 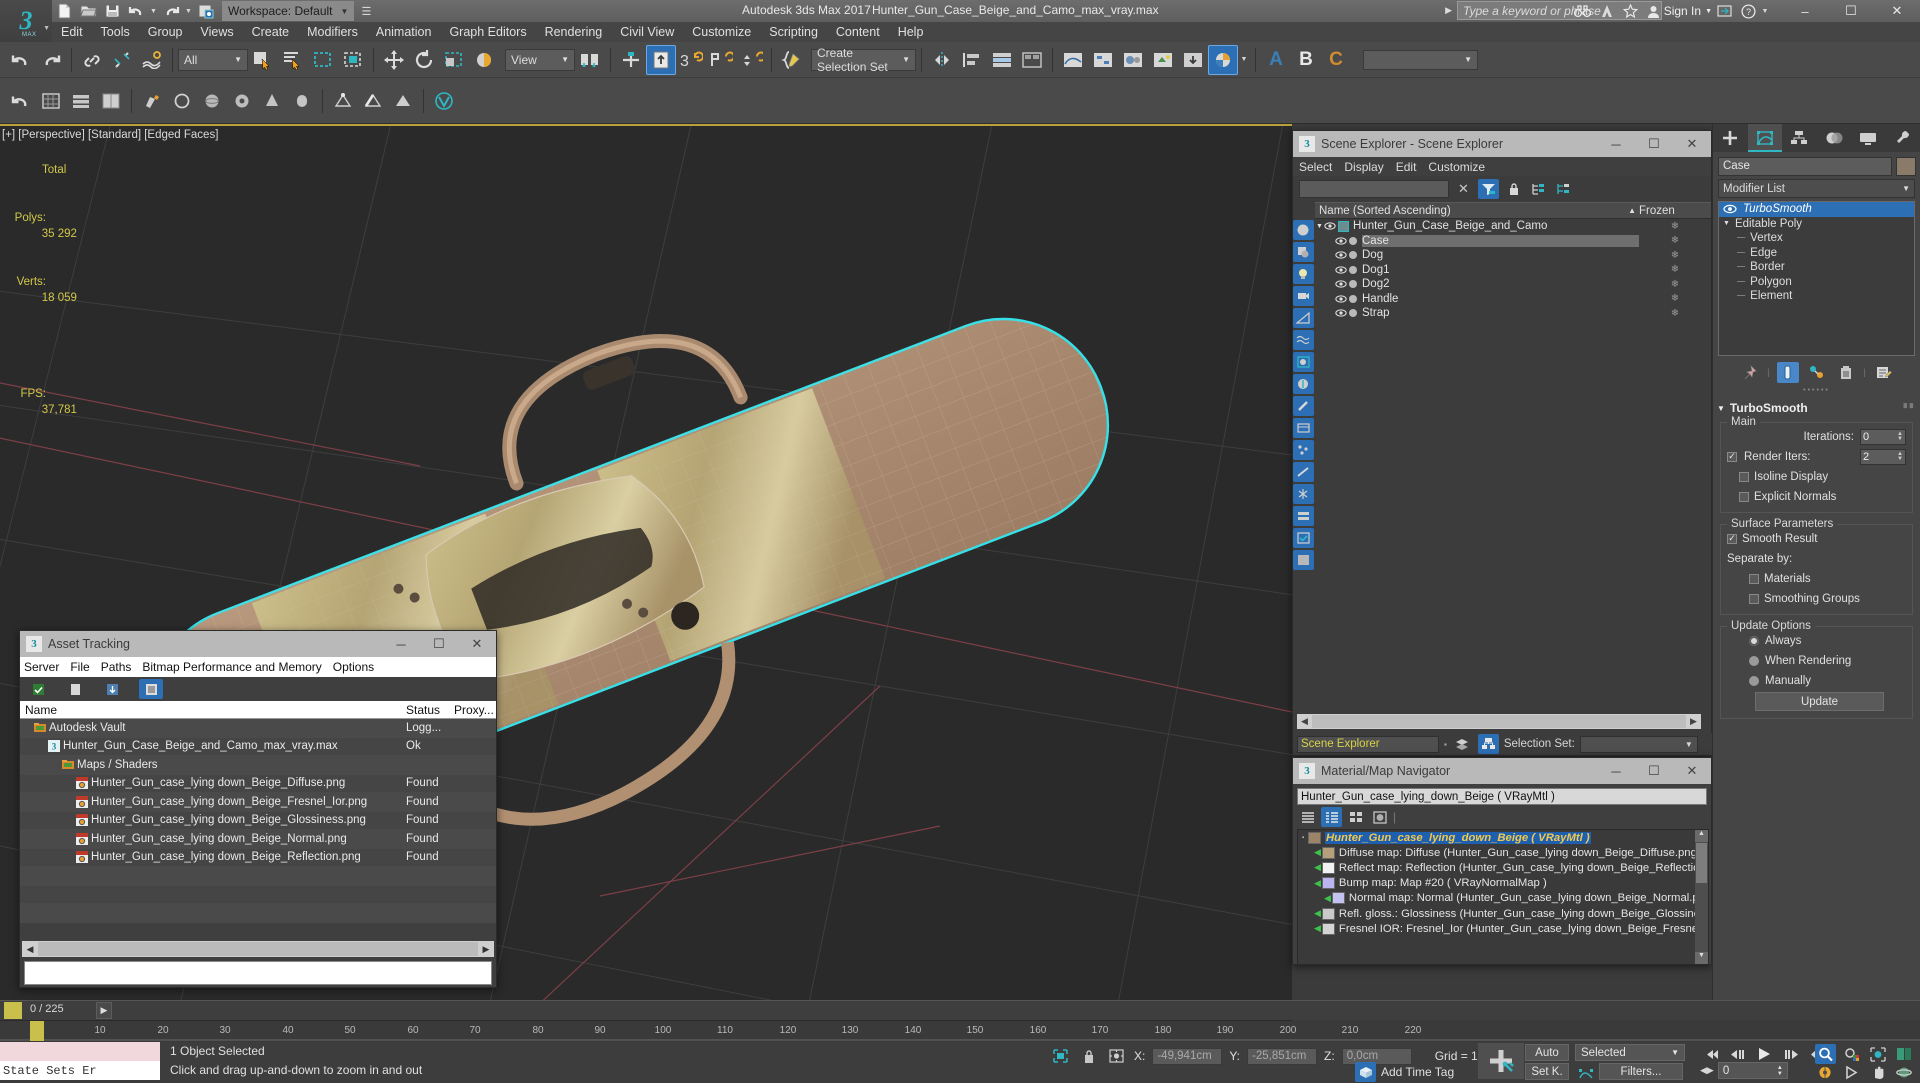 I want to click on filter-selected-icon, so click(x=1303, y=538).